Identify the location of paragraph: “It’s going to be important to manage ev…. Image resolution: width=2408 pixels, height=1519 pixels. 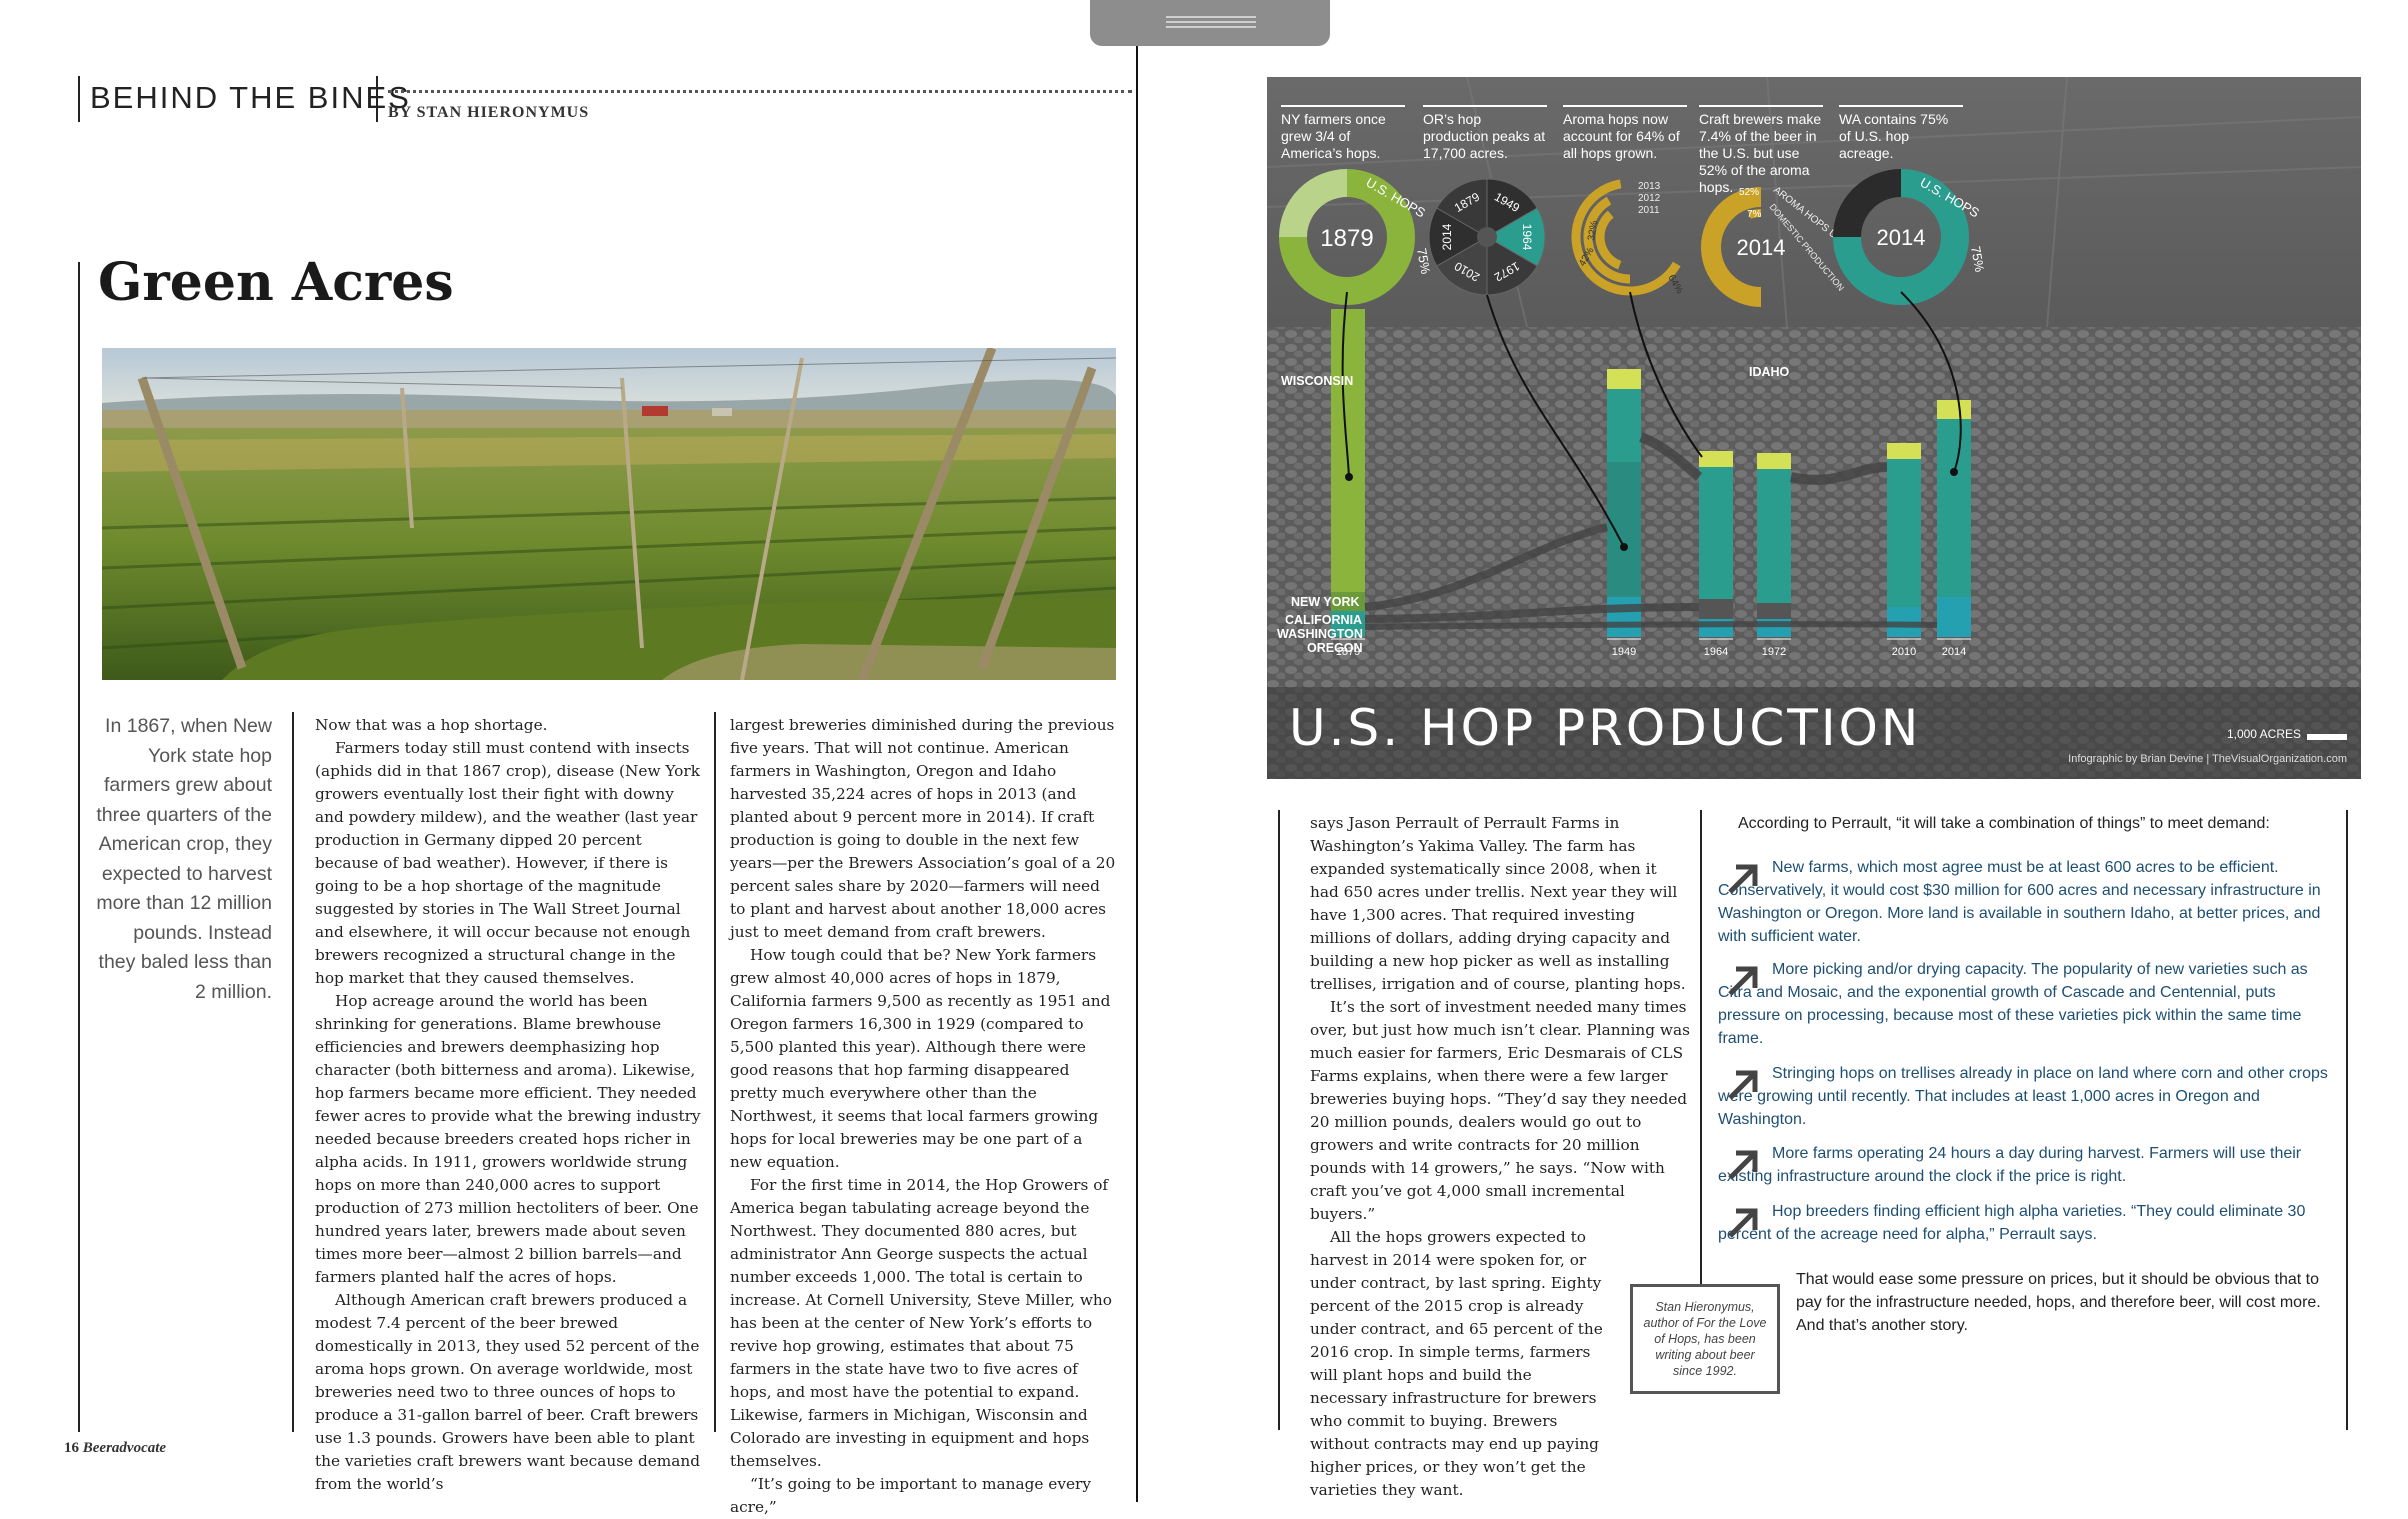
(910, 1495).